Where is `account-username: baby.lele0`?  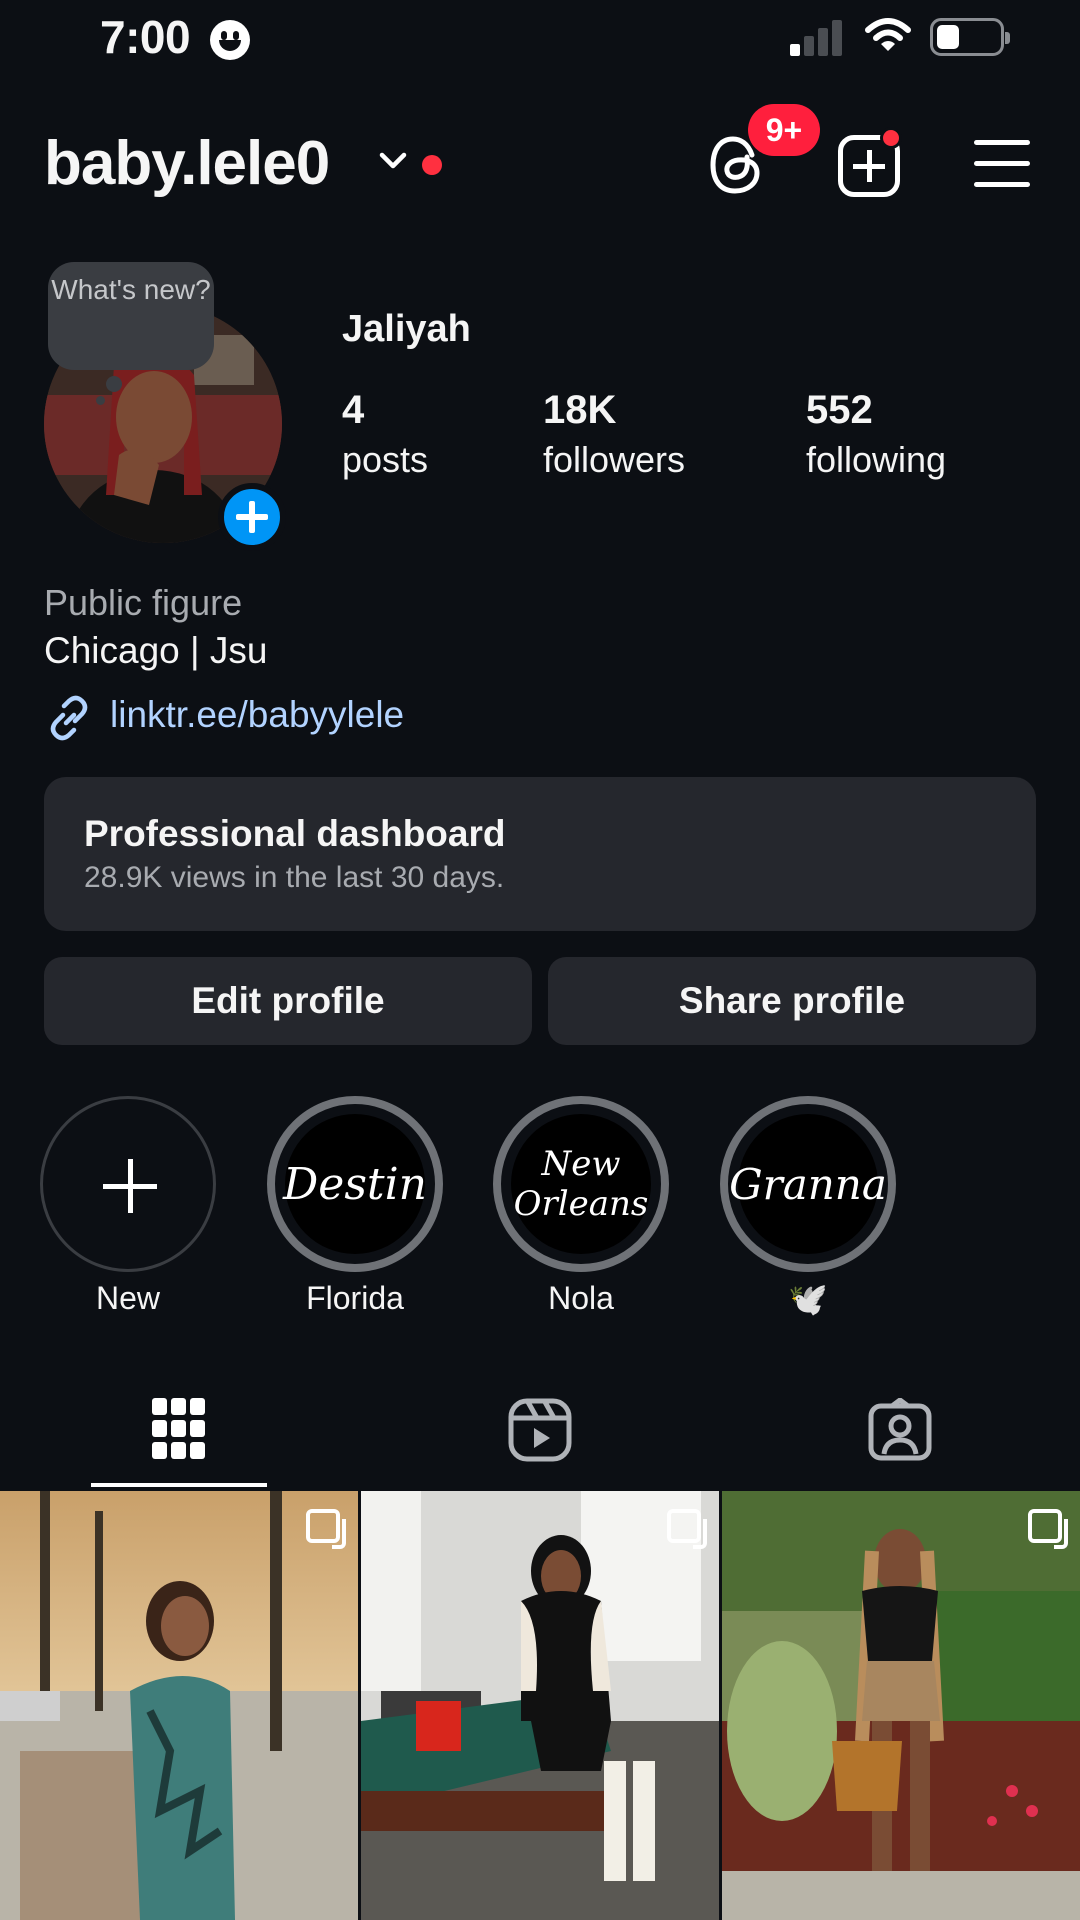
account-username: baby.lele0 is located at coordinates (187, 163).